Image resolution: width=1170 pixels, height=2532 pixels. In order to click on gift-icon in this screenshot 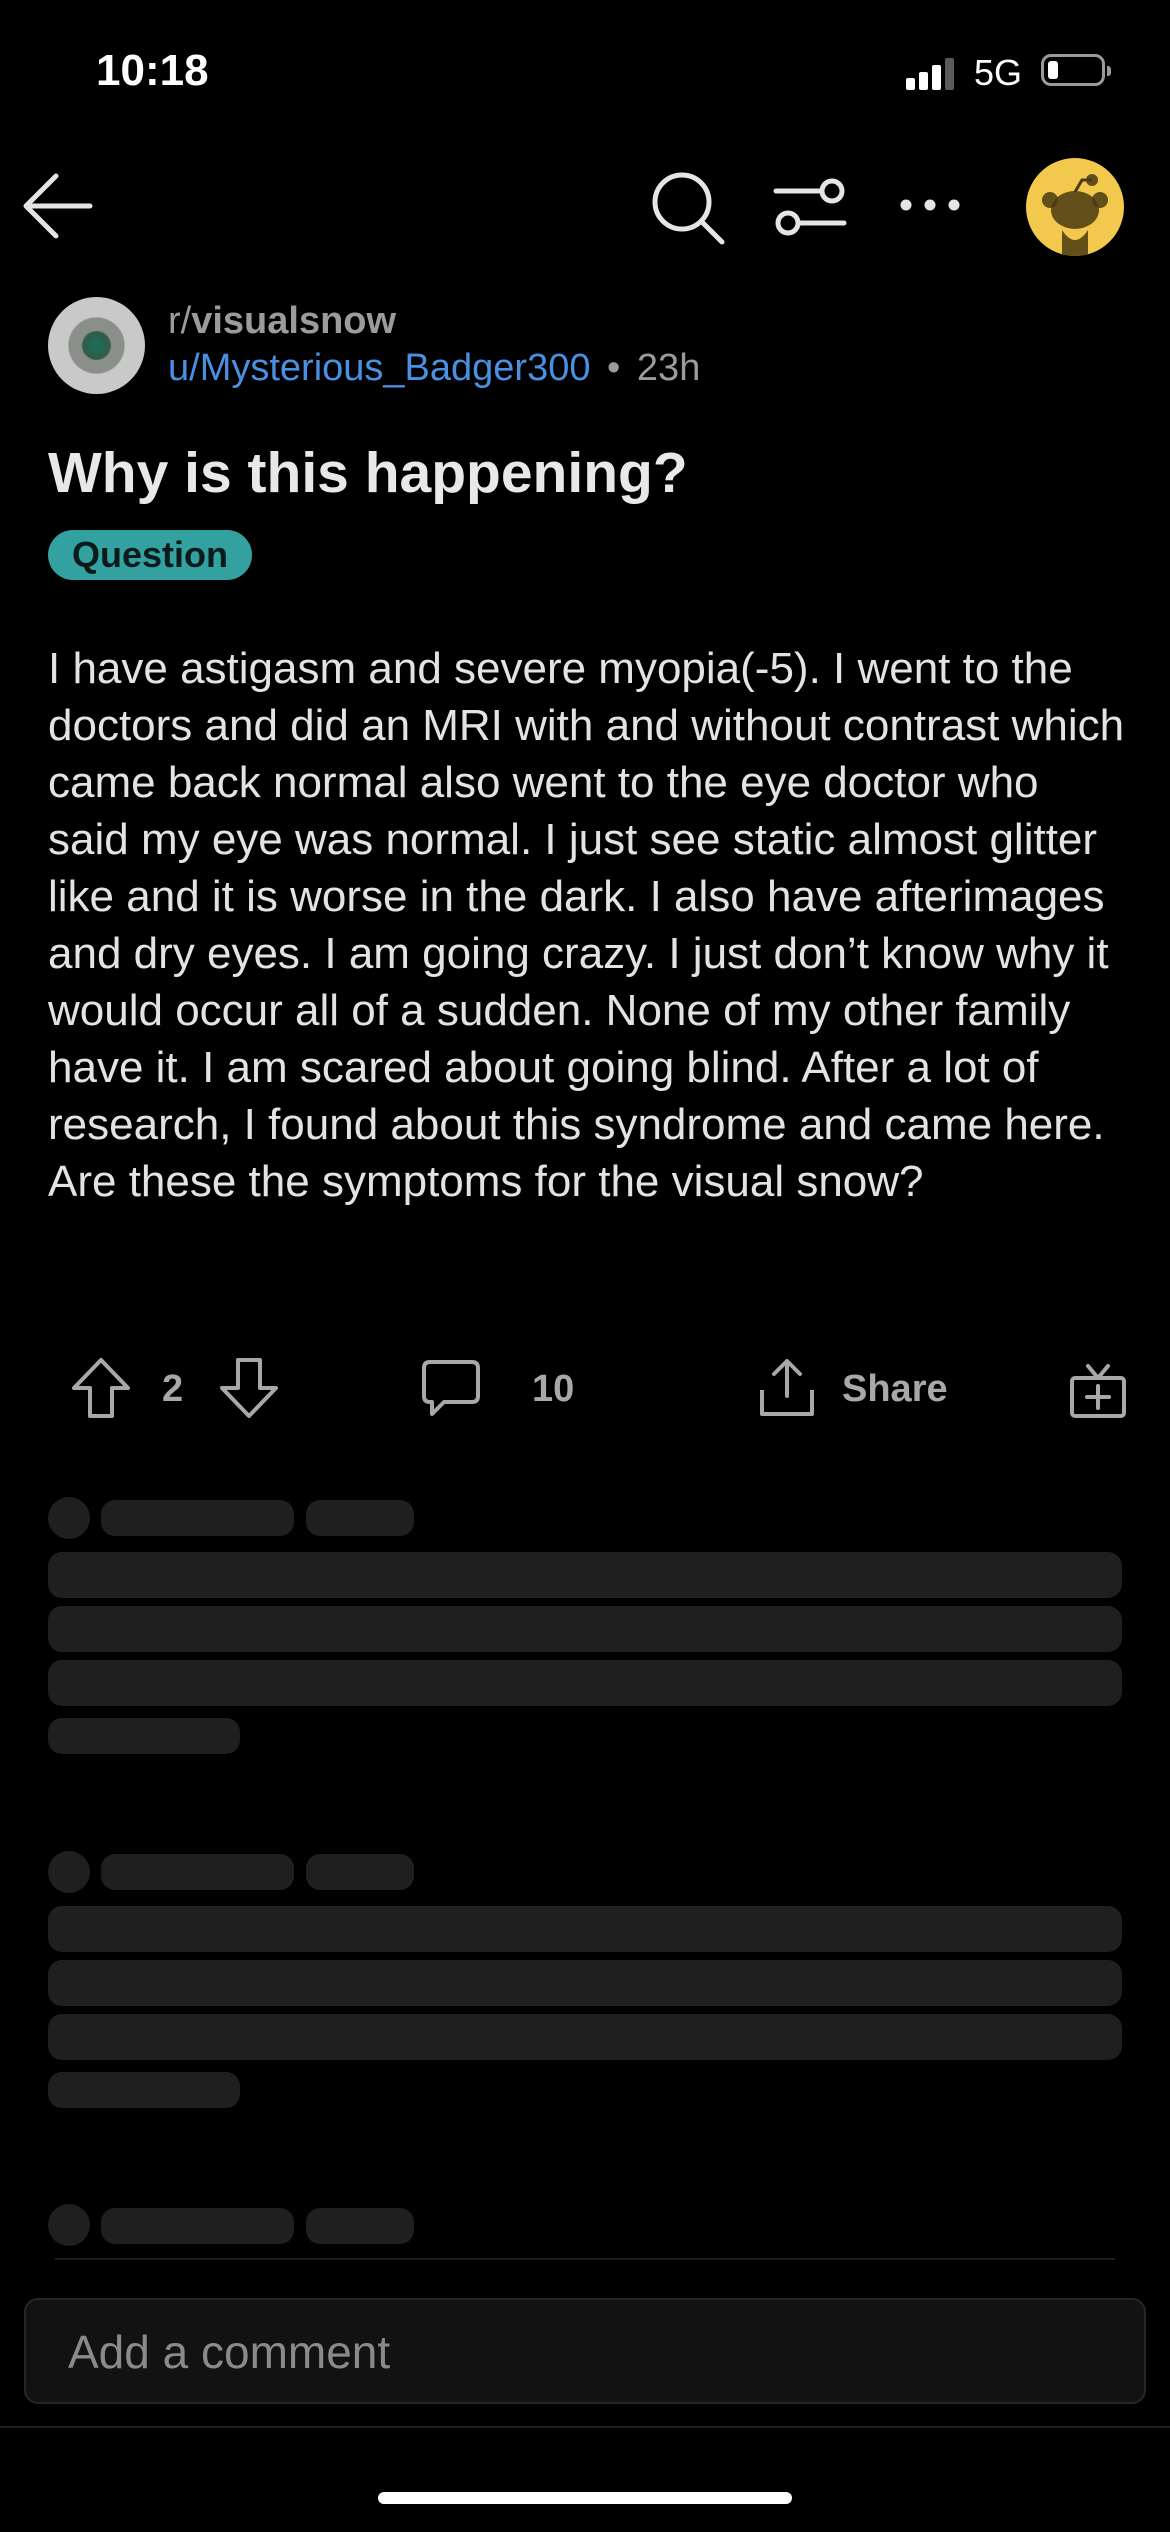, I will do `click(1098, 1391)`.